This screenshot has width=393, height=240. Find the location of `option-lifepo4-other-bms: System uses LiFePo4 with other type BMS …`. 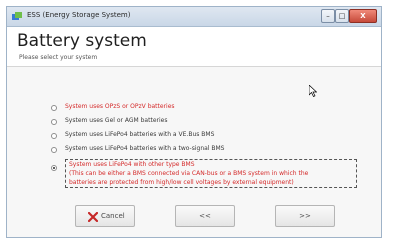

option-lifepo4-other-bms: System uses LiFePo4 with other type BMS … is located at coordinates (211, 173).